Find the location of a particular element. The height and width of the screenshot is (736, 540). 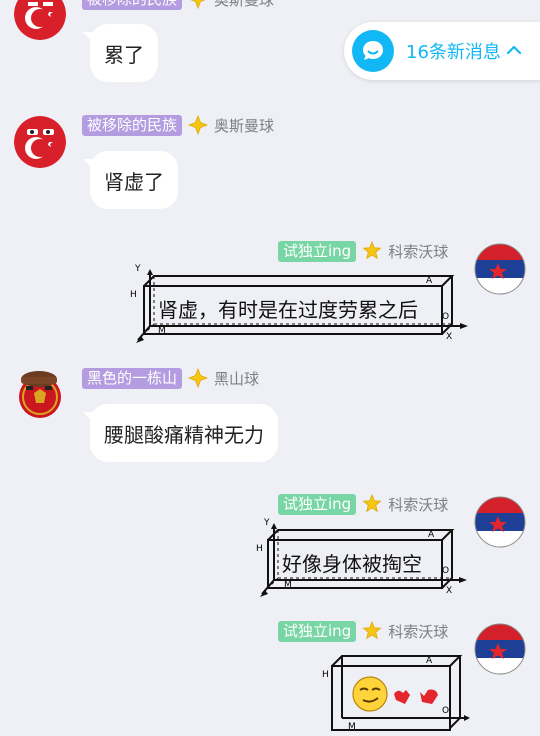

new-messages-pill: 16条新消息 is located at coordinates (442, 51).